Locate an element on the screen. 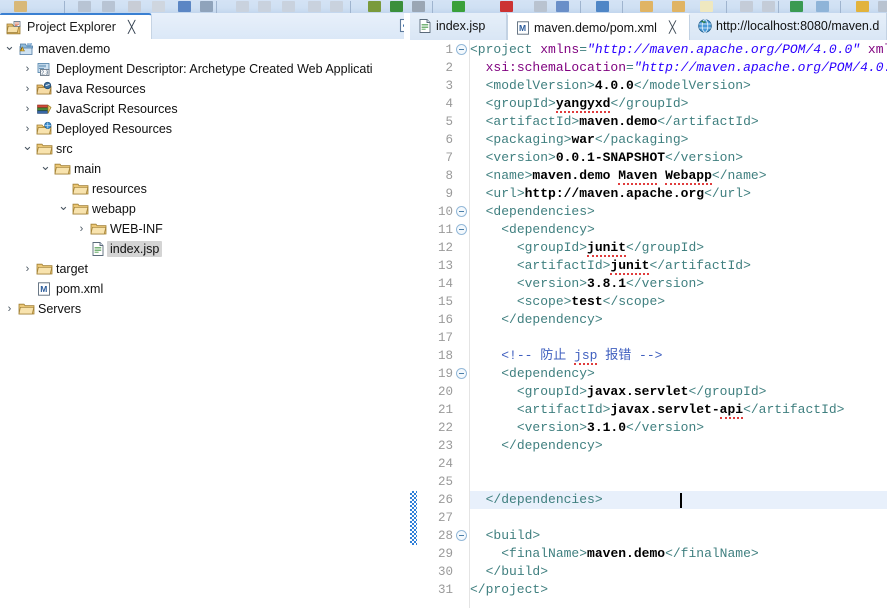  editor-tab-index-jsp: index.jsp is located at coordinates (458, 26).